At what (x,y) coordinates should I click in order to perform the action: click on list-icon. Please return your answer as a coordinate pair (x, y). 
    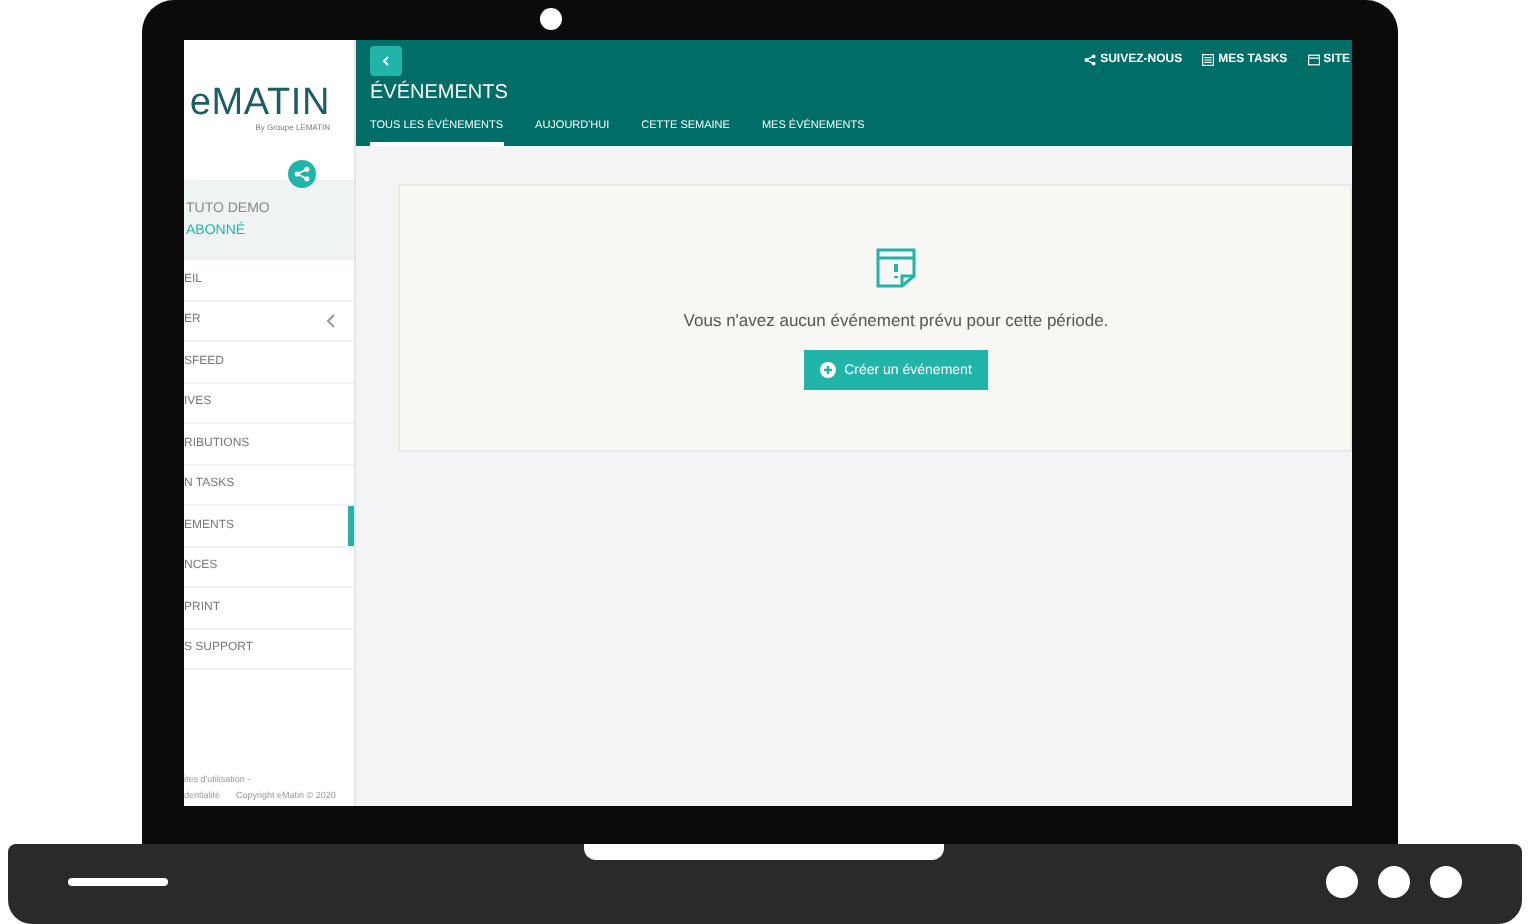
    Looking at the image, I should click on (1208, 60).